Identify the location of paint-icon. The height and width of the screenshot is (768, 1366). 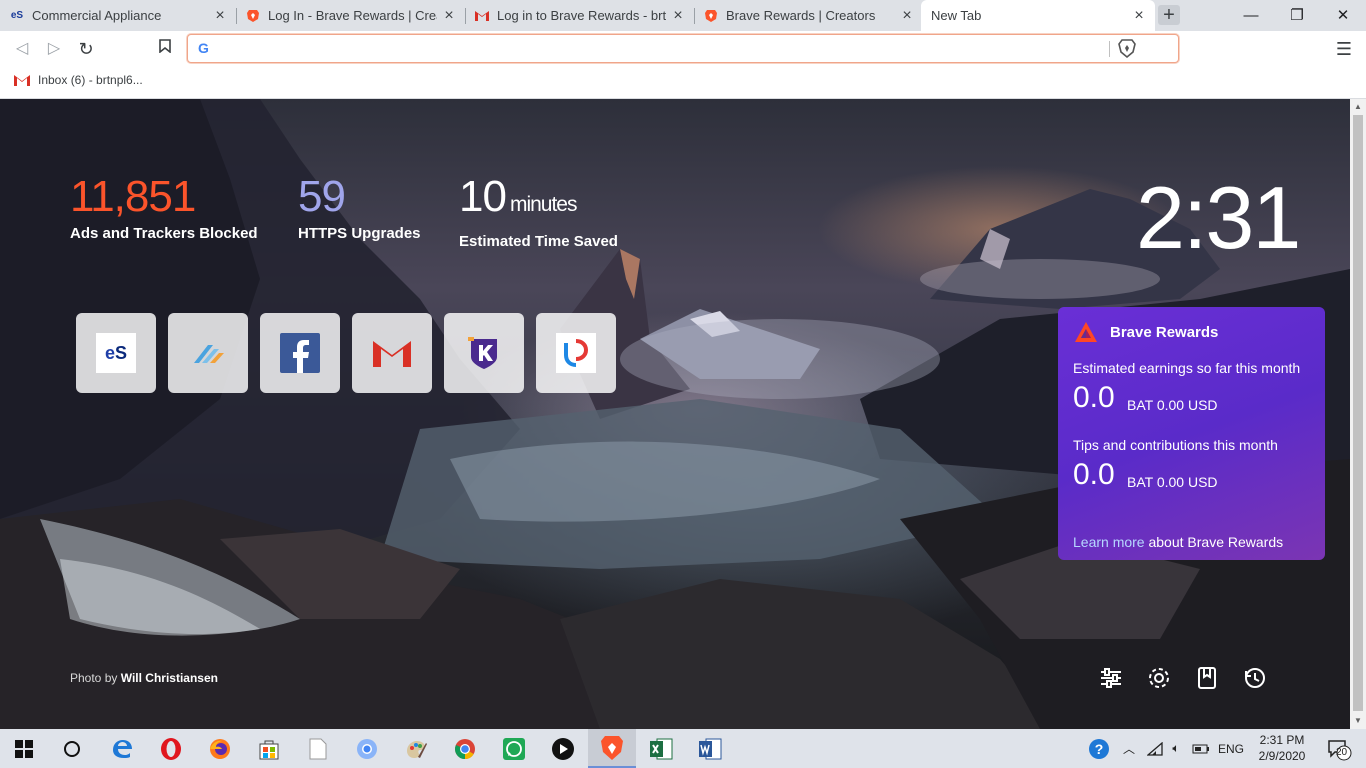
(417, 749).